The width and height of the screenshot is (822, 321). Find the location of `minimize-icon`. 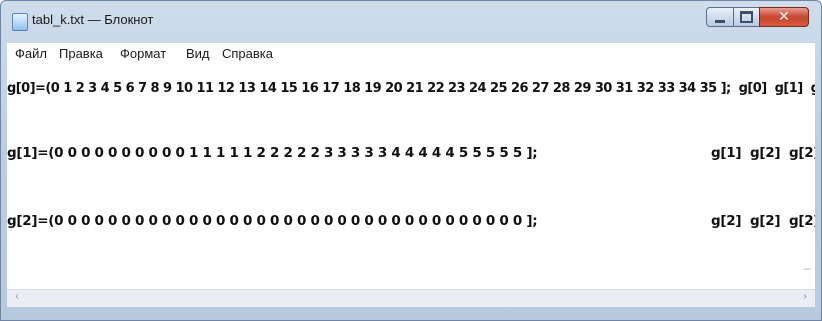

minimize-icon is located at coordinates (720, 21).